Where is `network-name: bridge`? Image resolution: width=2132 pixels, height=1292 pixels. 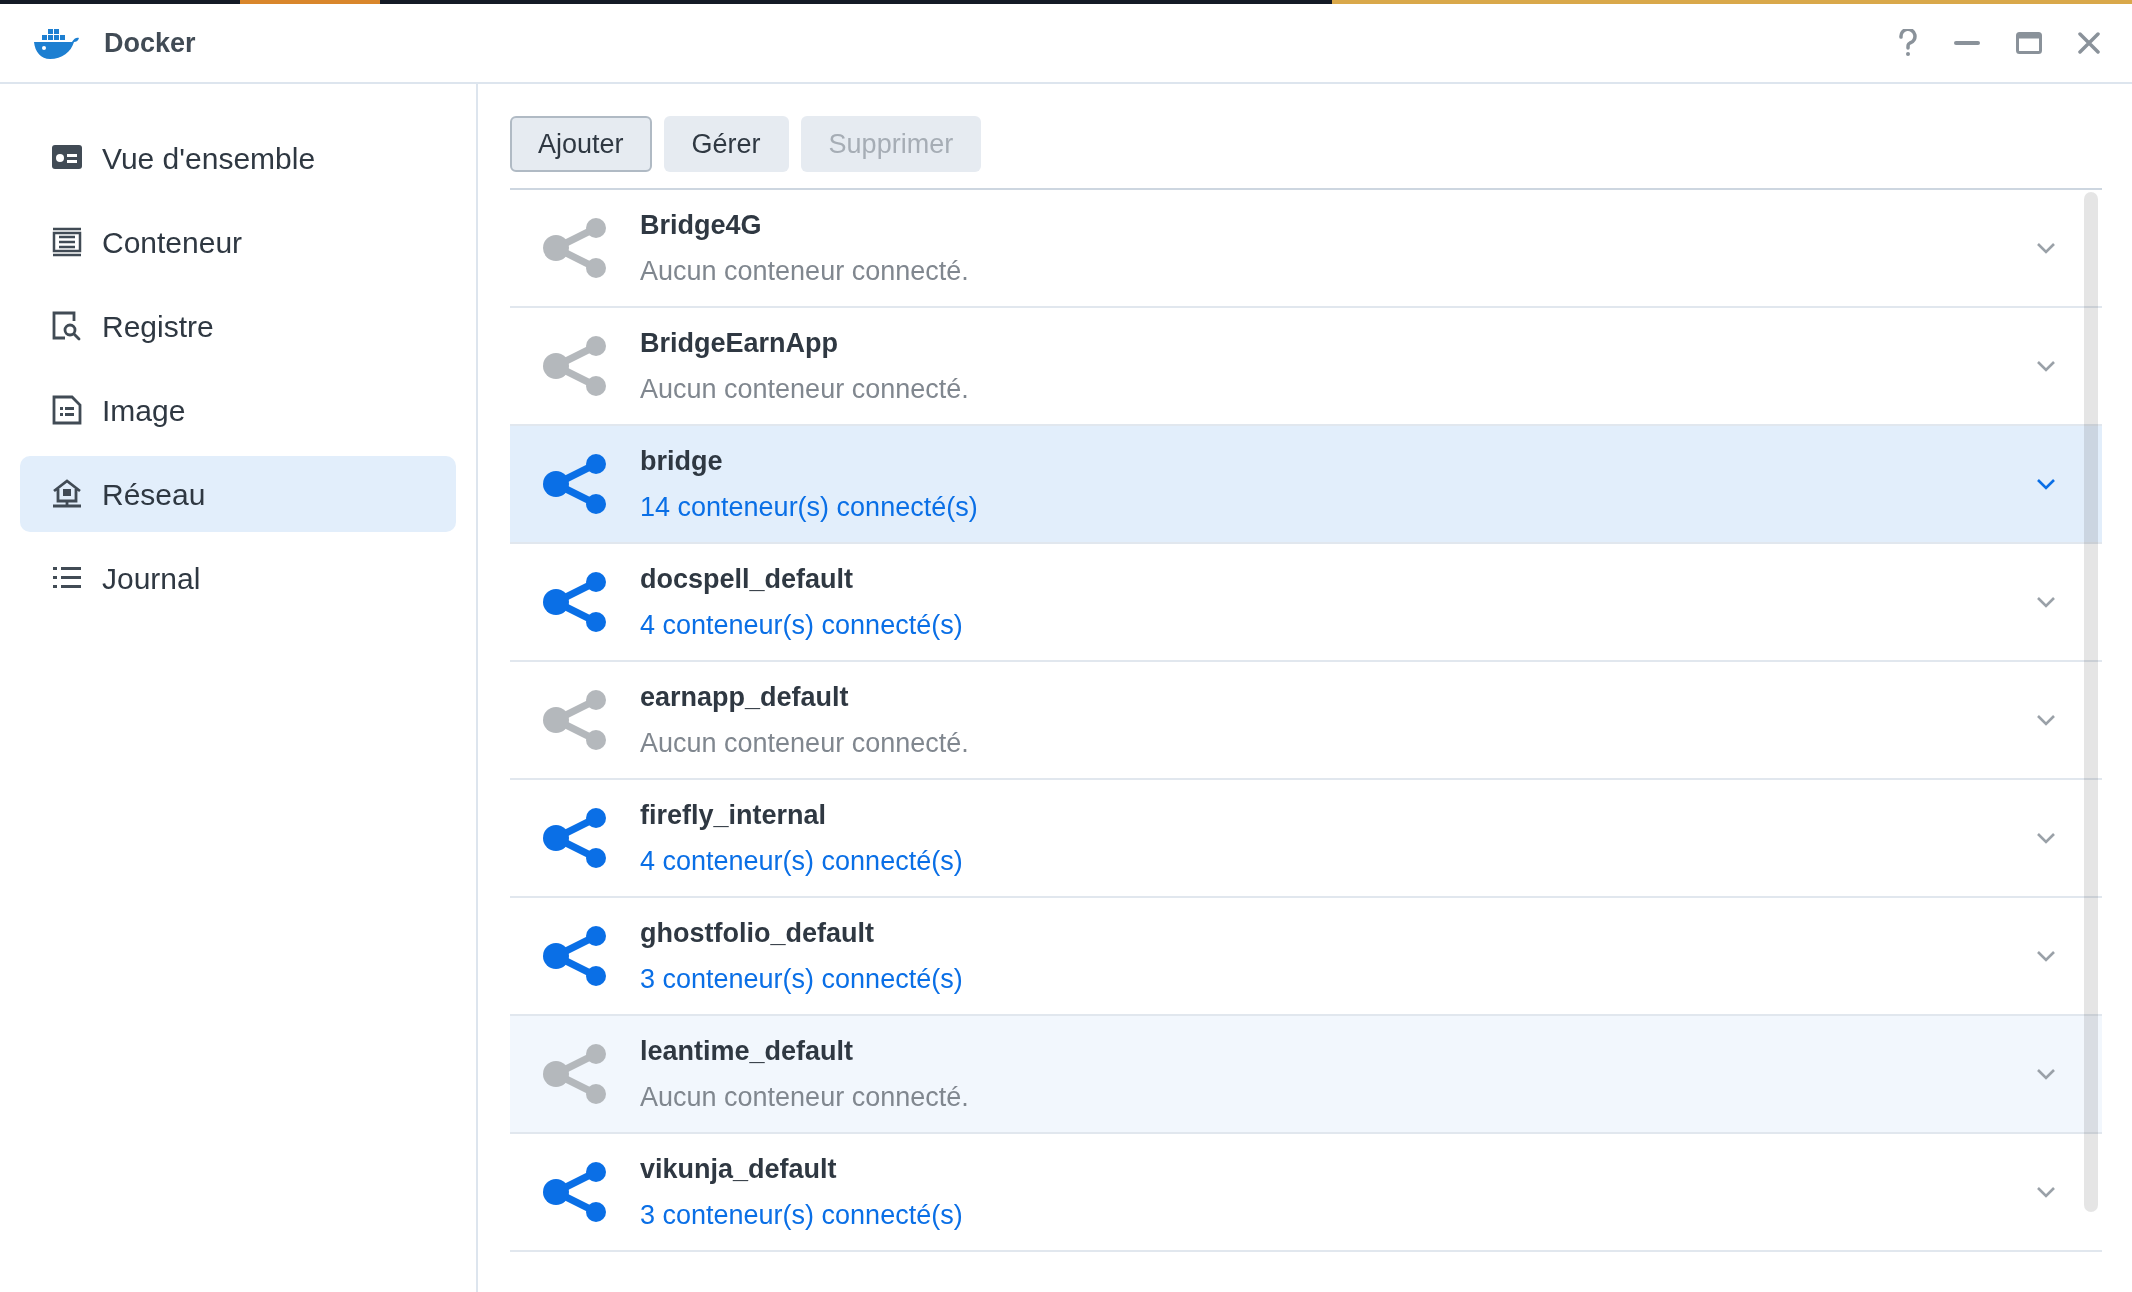 network-name: bridge is located at coordinates (681, 461).